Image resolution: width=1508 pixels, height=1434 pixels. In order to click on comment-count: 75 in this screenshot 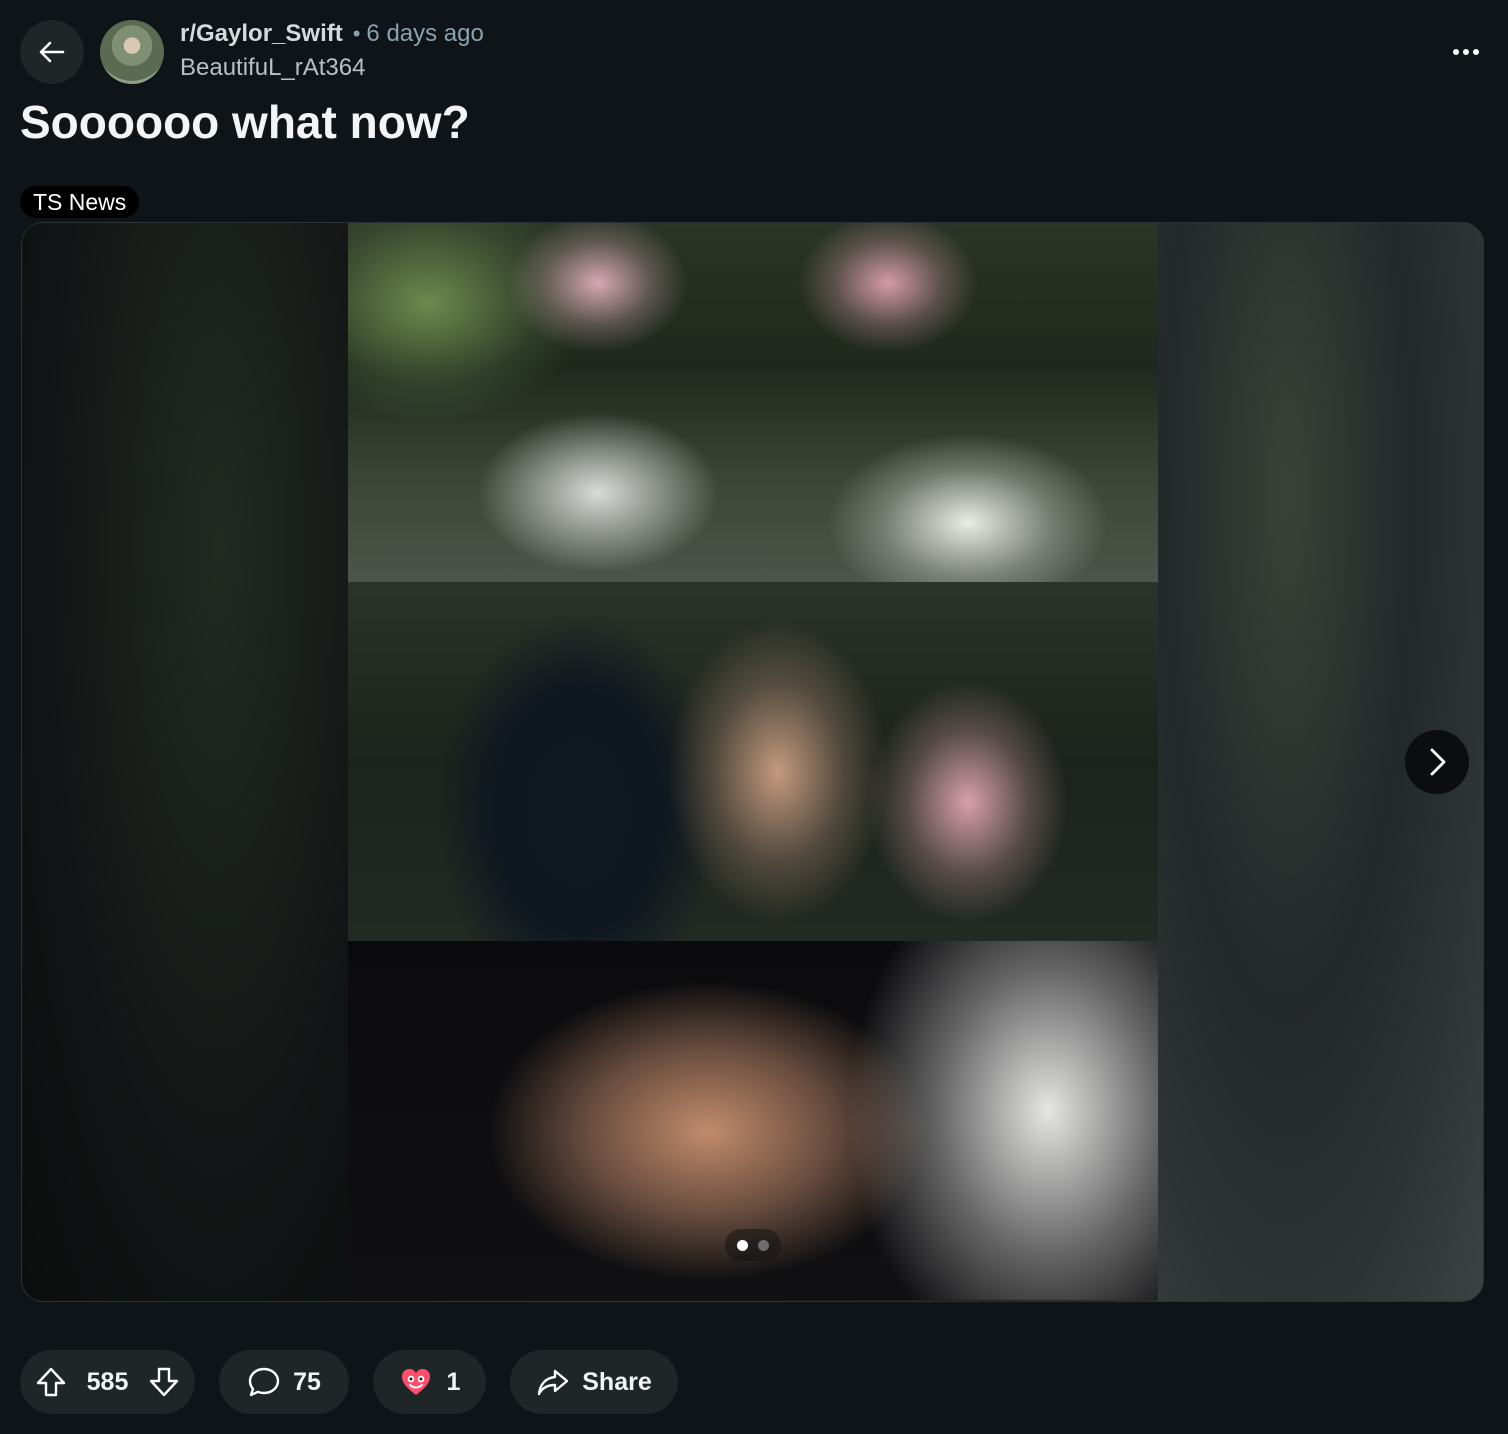, I will do `click(307, 1381)`.